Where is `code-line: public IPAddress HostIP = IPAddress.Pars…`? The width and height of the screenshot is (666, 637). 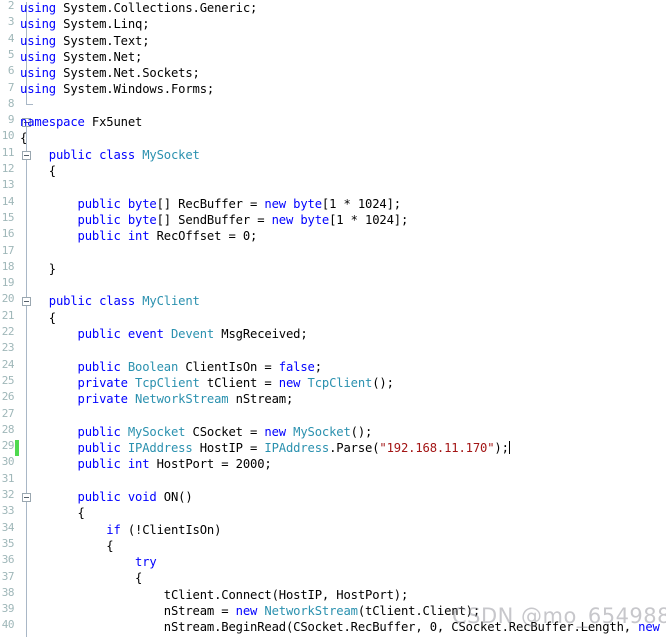 code-line: public IPAddress HostIP = IPAddress.Pars… is located at coordinates (343, 448).